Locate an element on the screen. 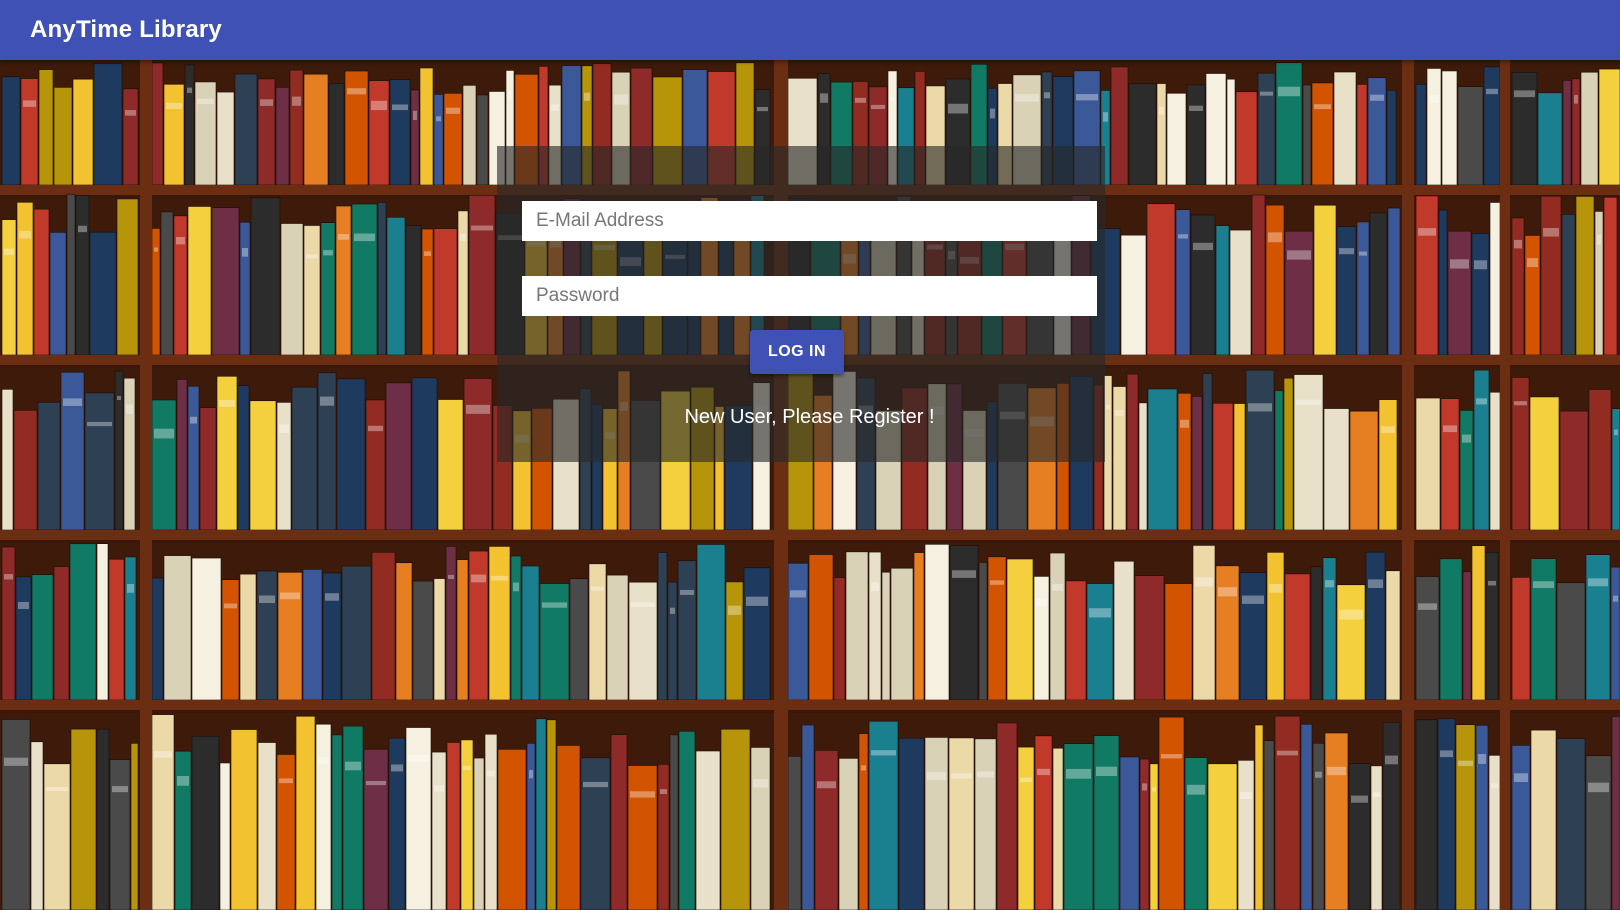 The image size is (1620, 910). register-link: New User, Please Register ! is located at coordinates (809, 417).